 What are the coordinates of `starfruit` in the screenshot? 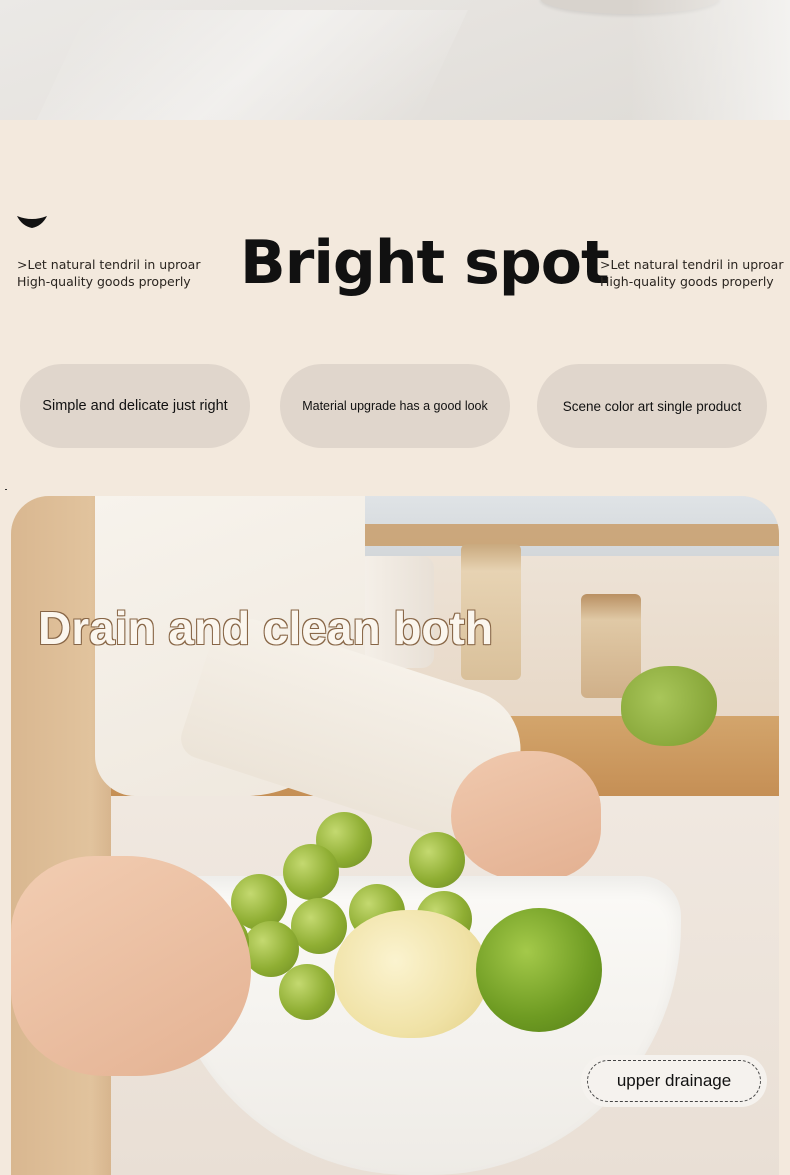 It's located at (669, 706).